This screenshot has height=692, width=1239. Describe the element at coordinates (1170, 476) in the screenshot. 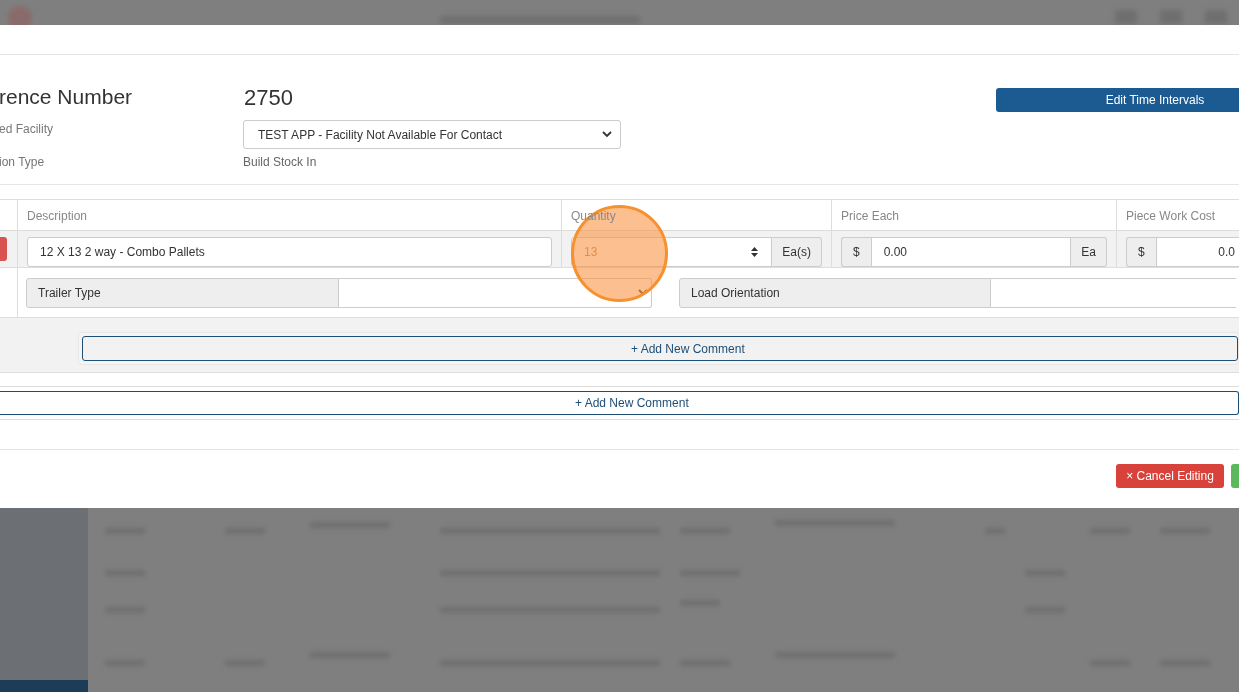

I see `cancel-editing-button: × Cancel Editing` at that location.